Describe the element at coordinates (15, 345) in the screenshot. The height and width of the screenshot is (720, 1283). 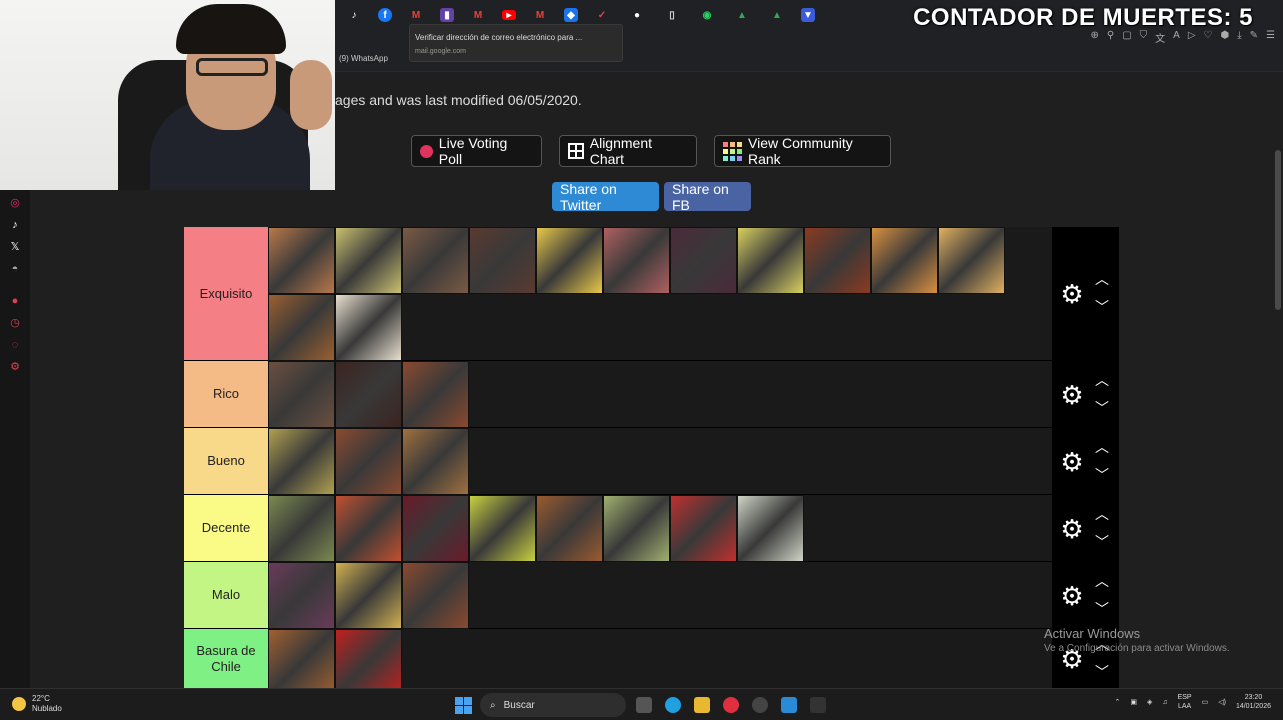
I see `chat-icon: ◌` at that location.